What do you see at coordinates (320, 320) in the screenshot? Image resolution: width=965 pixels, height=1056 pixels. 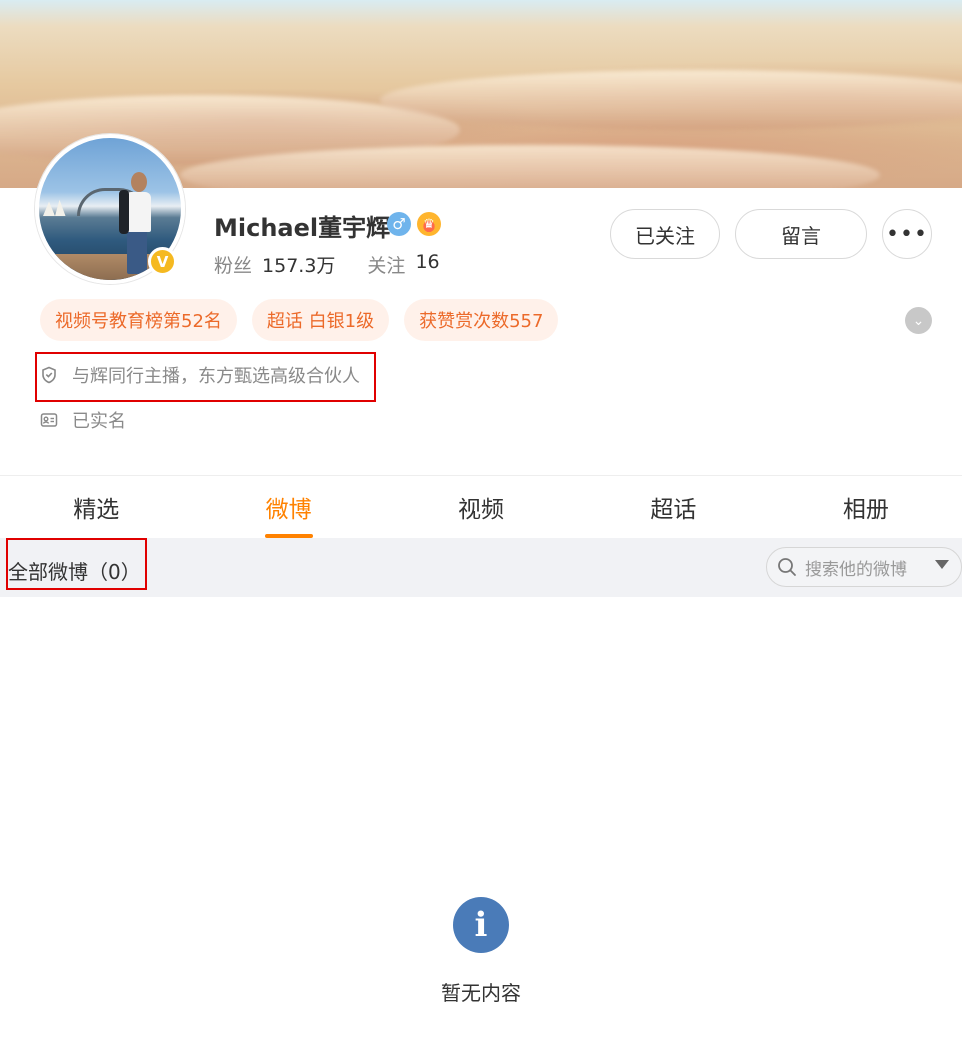 I see `tag-supertopic-level: 超话 白银1级` at bounding box center [320, 320].